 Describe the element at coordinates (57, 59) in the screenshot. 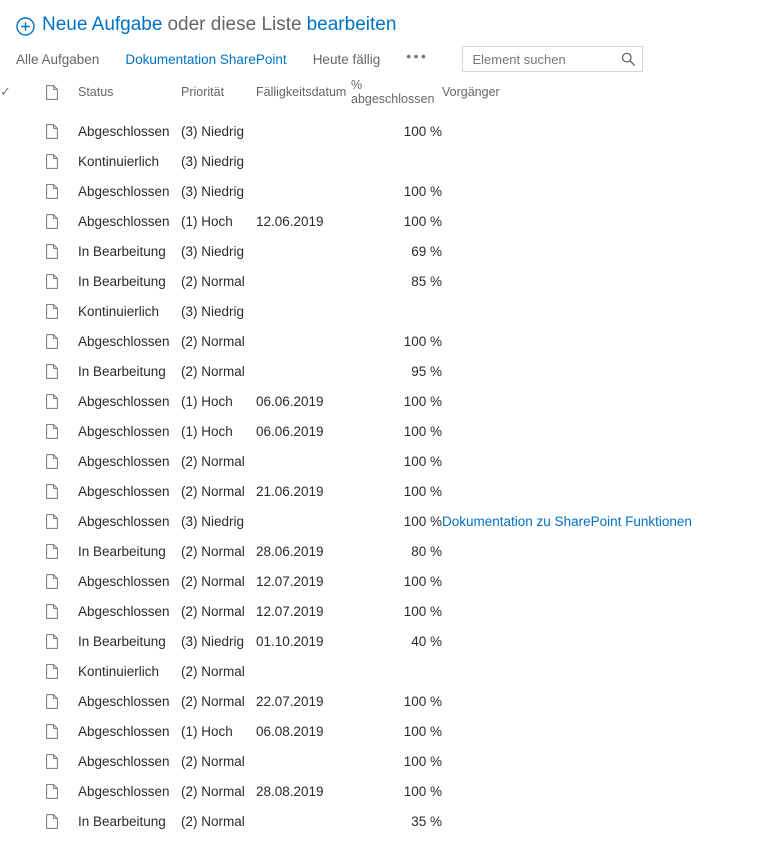

I see `view-tab-alle-aufgaben: Alle Aufgaben` at that location.